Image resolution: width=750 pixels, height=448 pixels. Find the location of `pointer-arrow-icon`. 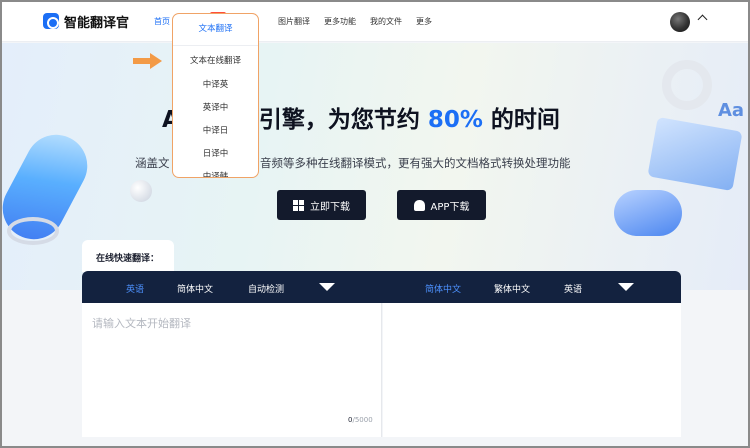

pointer-arrow-icon is located at coordinates (148, 61).